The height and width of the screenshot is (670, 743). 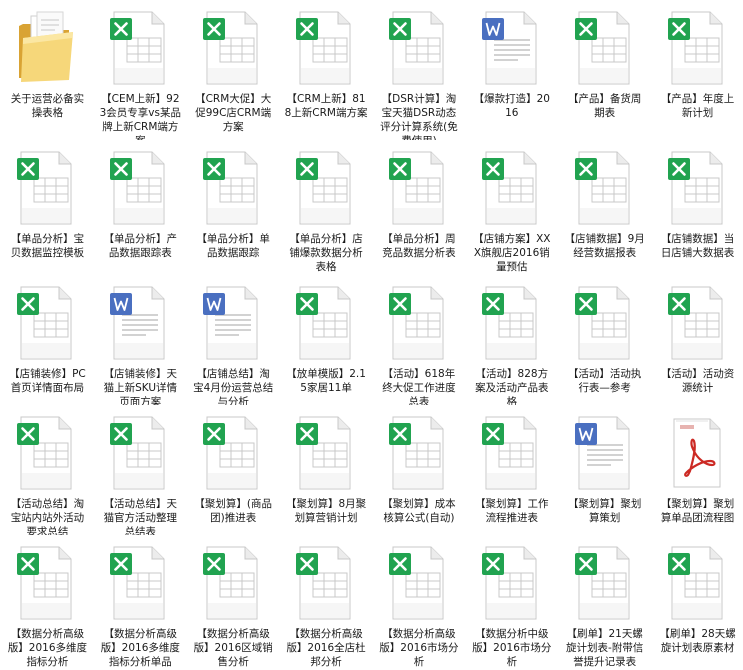 What do you see at coordinates (510, 340) in the screenshot?
I see `file-item-excel: 【活动】828方案及活动产品表格` at bounding box center [510, 340].